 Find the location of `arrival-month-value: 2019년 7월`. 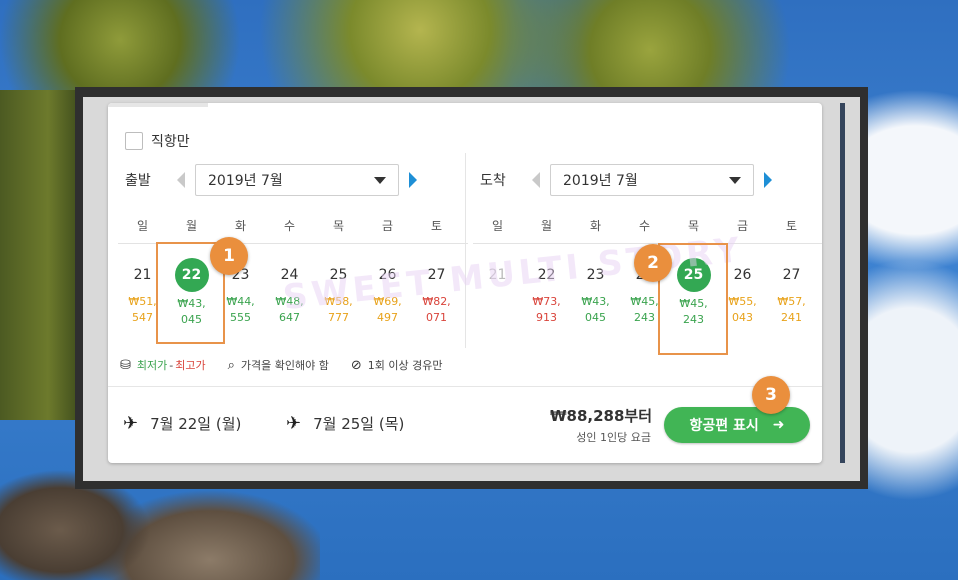

arrival-month-value: 2019년 7월 is located at coordinates (600, 181).